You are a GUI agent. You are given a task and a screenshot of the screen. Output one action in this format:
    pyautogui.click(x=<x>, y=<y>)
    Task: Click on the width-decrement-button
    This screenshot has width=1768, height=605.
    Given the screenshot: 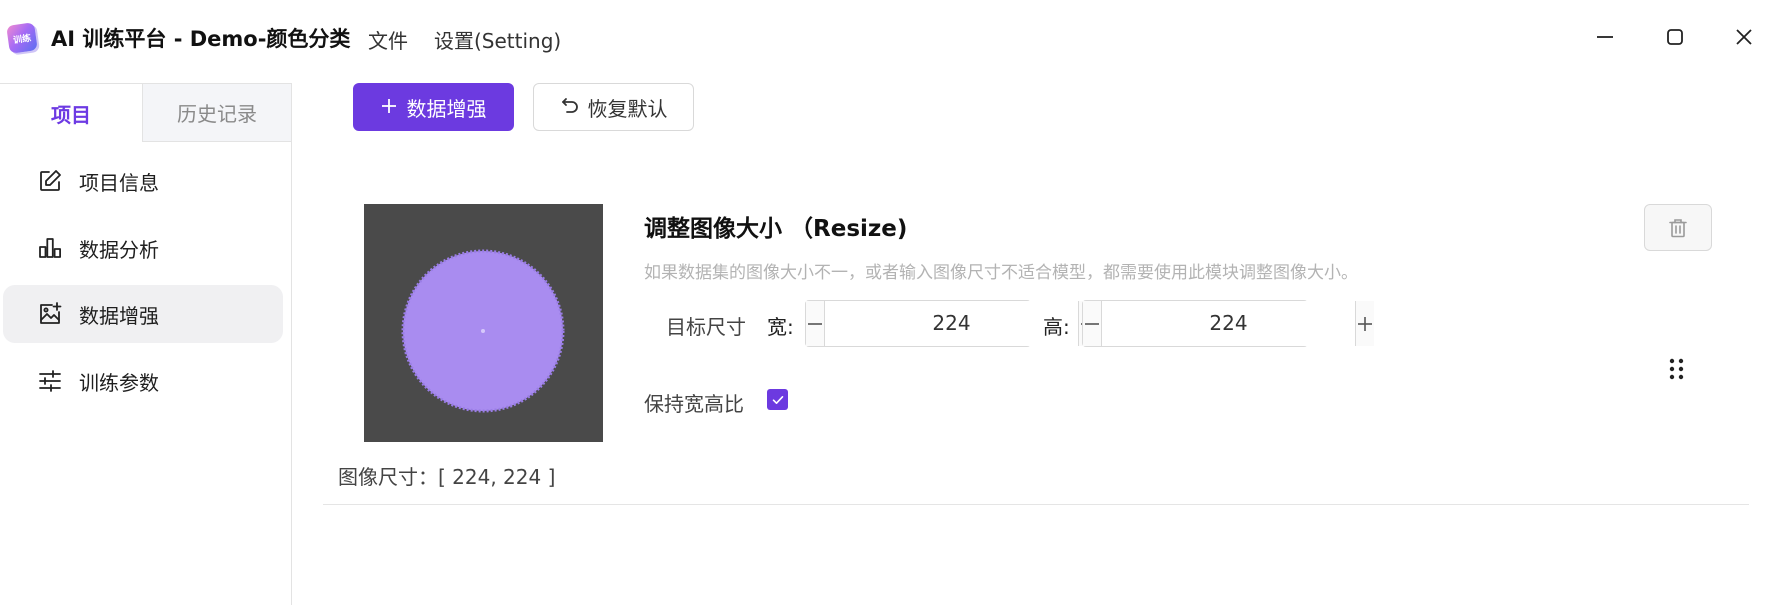 What is the action you would take?
    pyautogui.click(x=815, y=323)
    